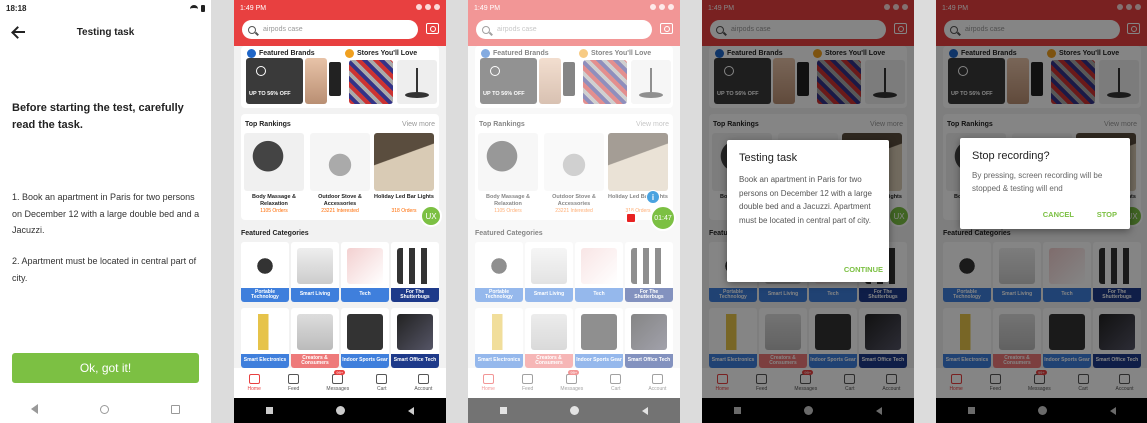  Describe the element at coordinates (499, 361) in the screenshot. I see `category-label: Smart Electronics` at that location.